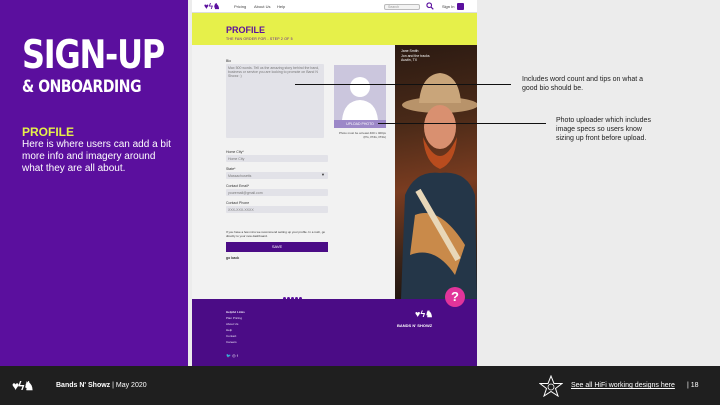  What do you see at coordinates (334, 6) in the screenshot?
I see `mockup-nav: ♥ϟ♞ Pricing About Us Help Search Sign In` at bounding box center [334, 6].